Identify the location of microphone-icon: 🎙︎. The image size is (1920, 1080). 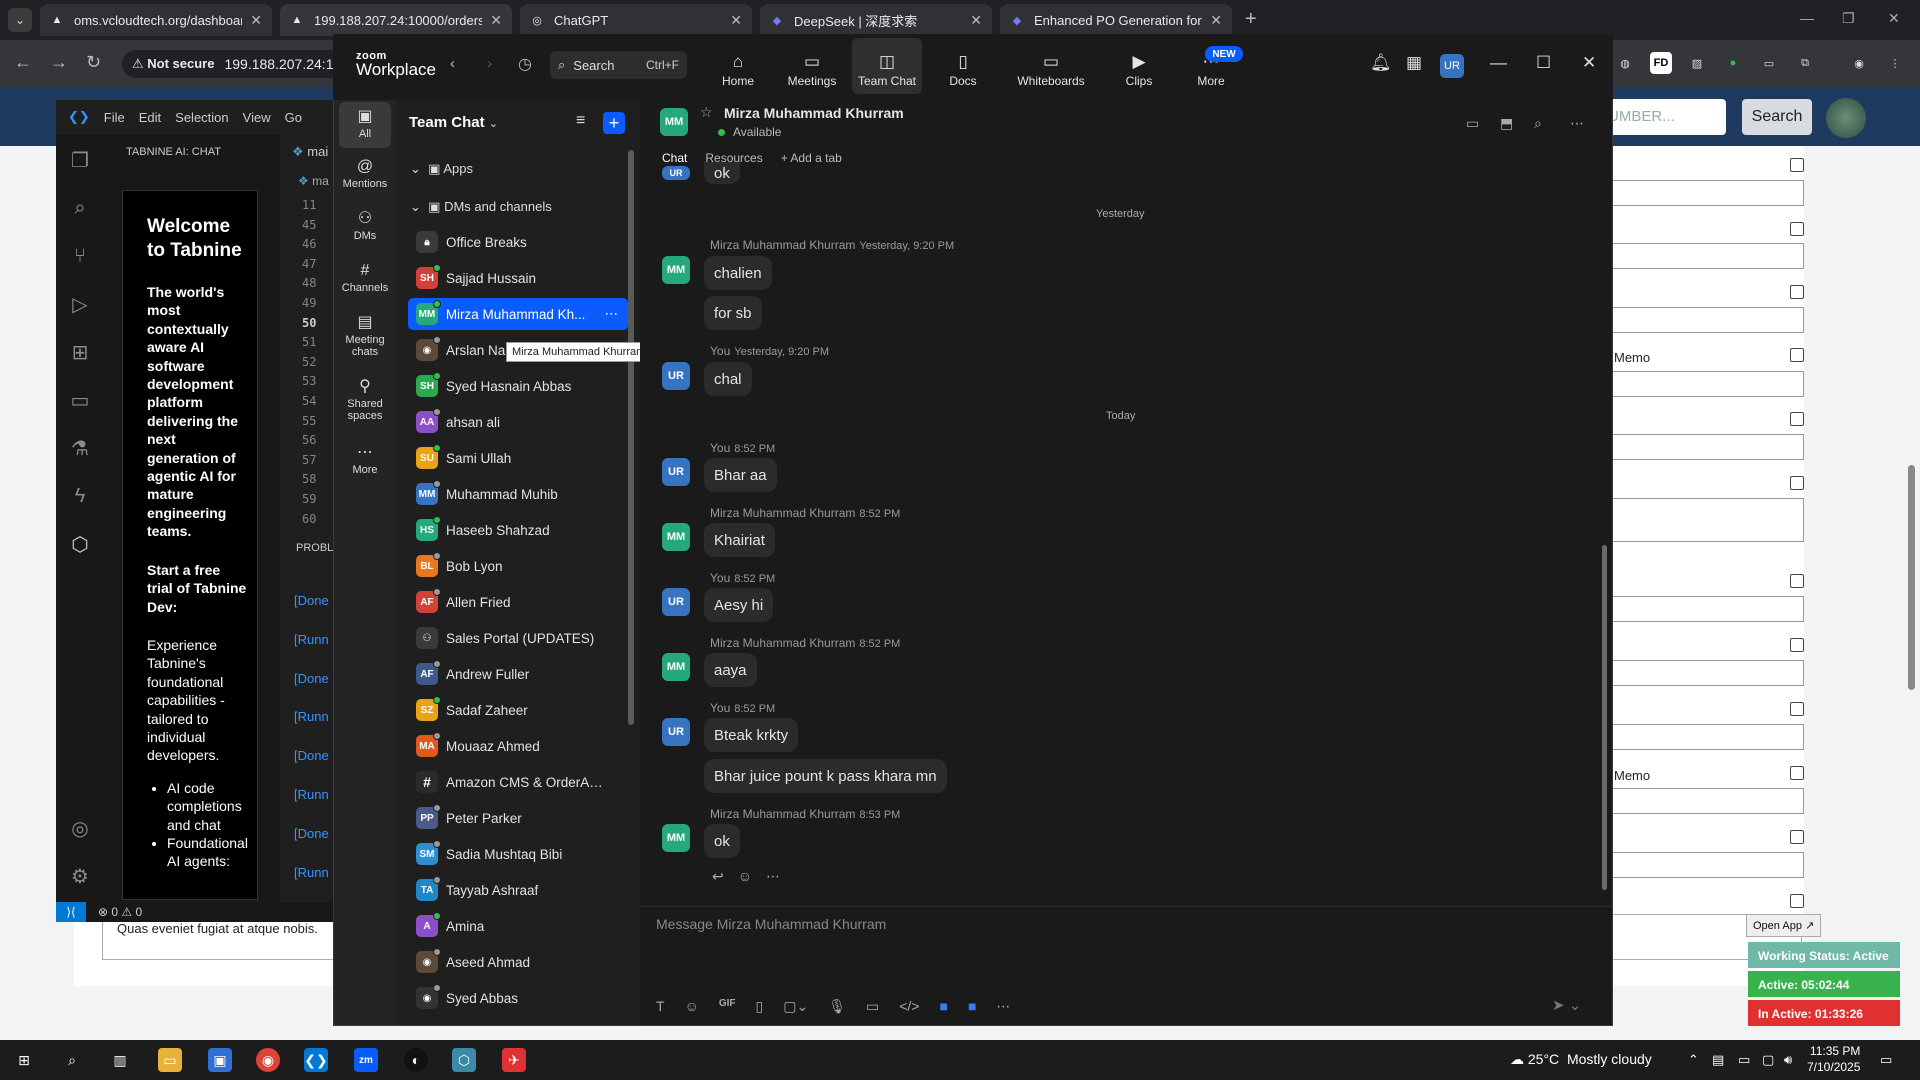
(837, 1006).